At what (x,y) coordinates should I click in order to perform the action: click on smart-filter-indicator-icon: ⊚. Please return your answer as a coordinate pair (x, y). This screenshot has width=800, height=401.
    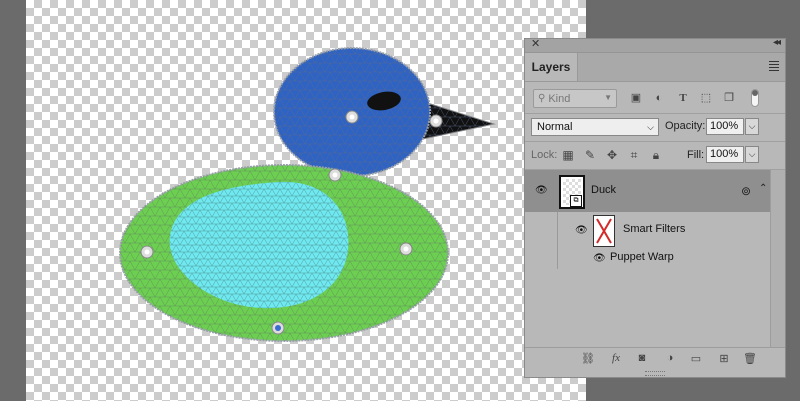
    Looking at the image, I should click on (746, 191).